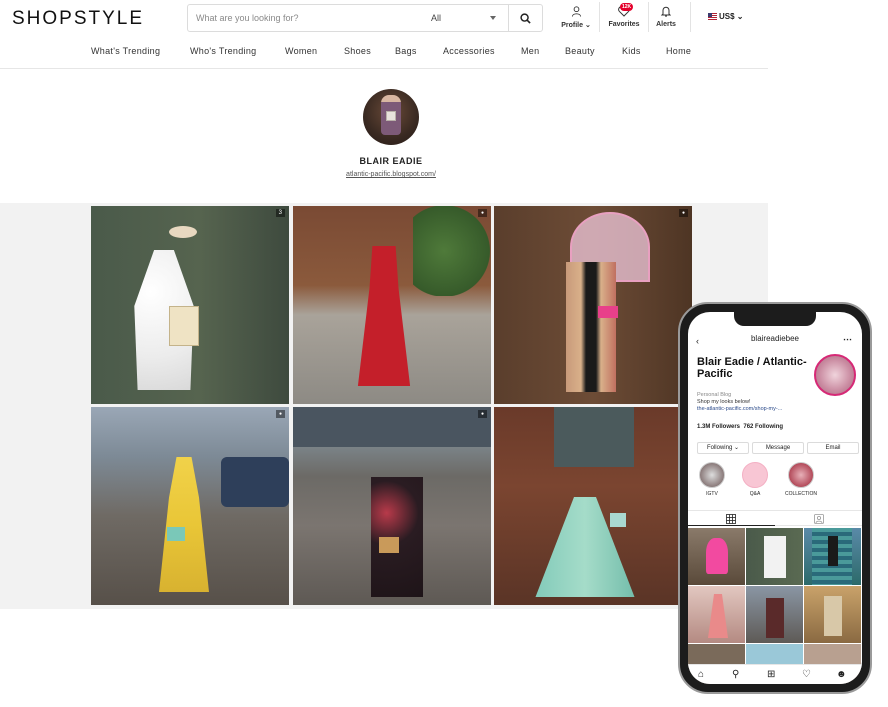 This screenshot has height=707, width=888. What do you see at coordinates (719, 448) in the screenshot?
I see `following-label: Following` at bounding box center [719, 448].